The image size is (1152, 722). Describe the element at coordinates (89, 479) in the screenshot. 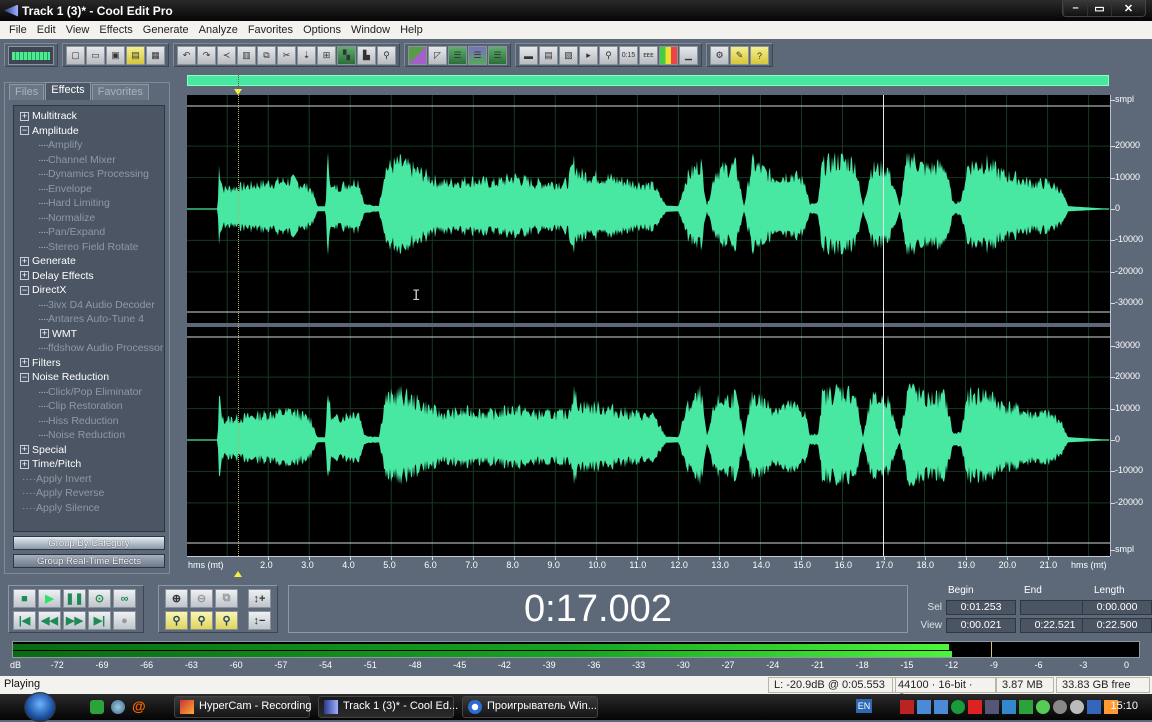

I see `tree-item: ····Apply Invert` at that location.